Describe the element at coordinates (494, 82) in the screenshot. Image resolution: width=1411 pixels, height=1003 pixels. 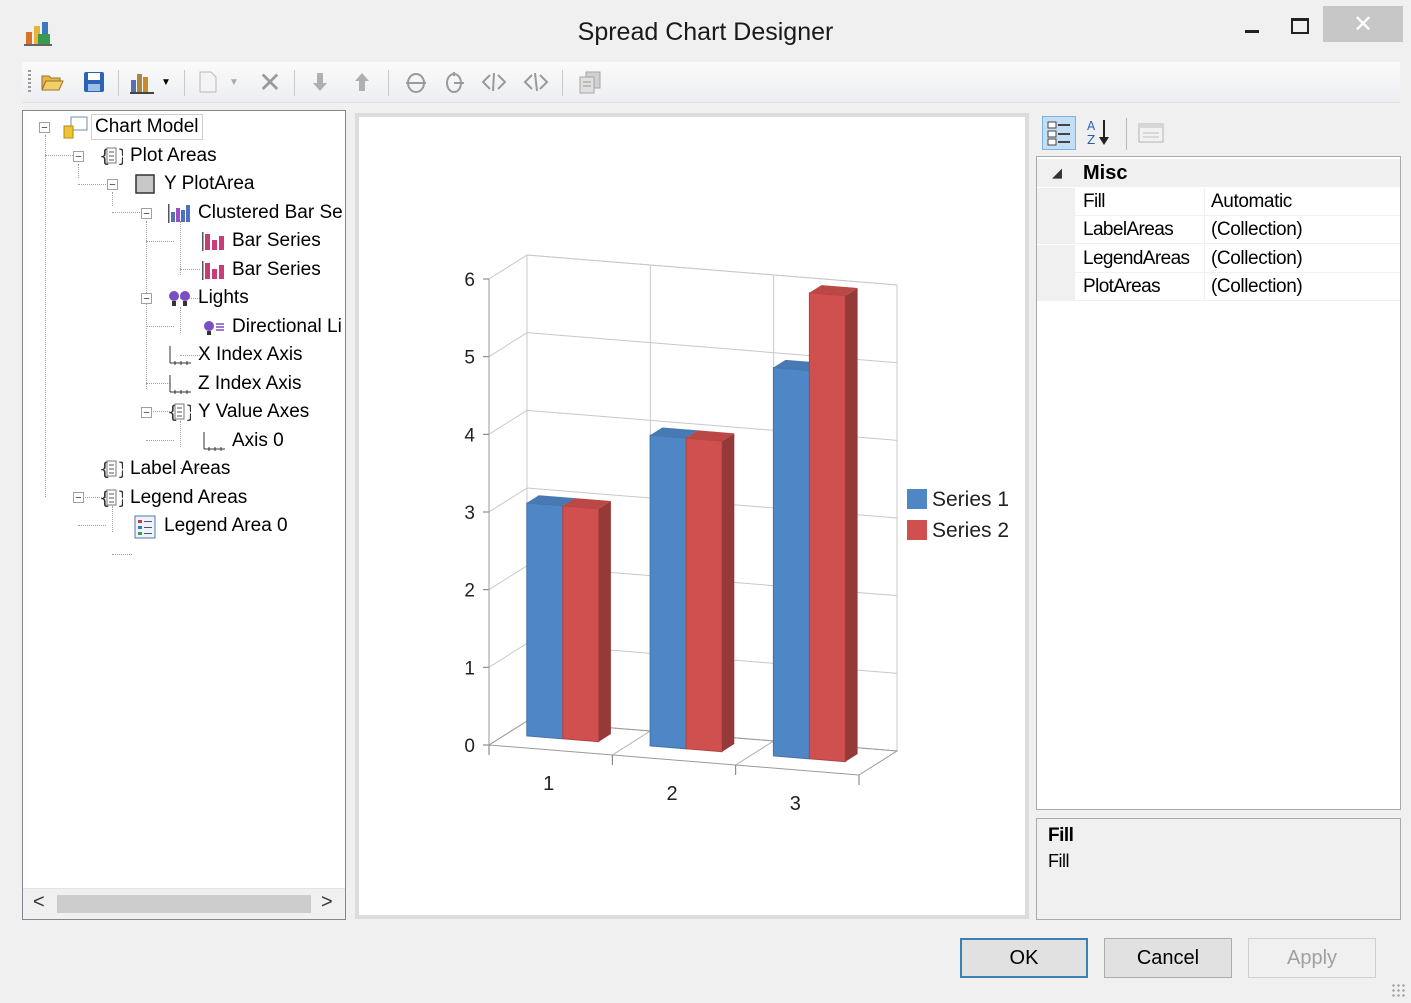
I see `rotate-left-button` at that location.